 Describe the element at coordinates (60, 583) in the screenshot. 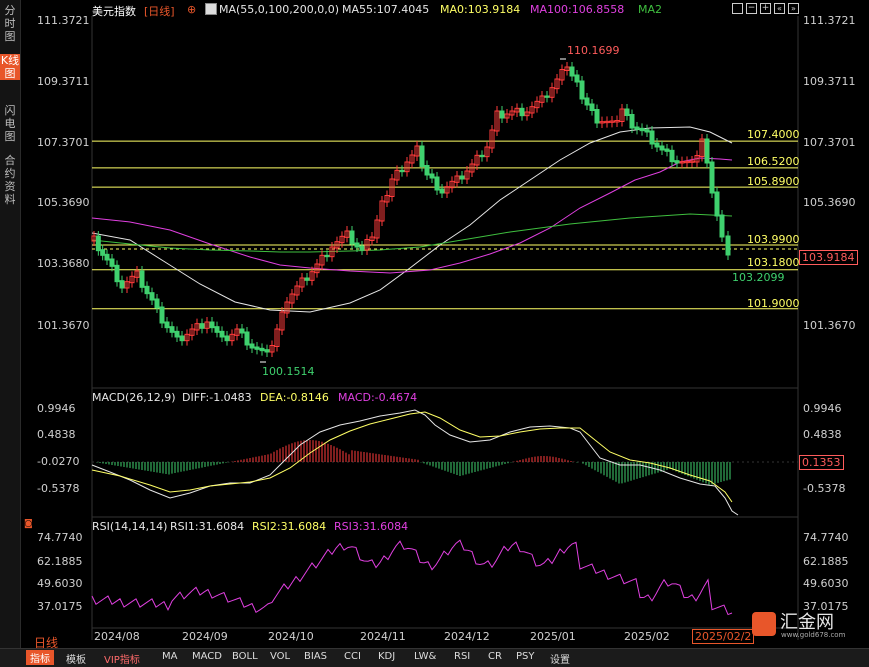

I see `rsi-axis-left-2: 49.6030` at that location.